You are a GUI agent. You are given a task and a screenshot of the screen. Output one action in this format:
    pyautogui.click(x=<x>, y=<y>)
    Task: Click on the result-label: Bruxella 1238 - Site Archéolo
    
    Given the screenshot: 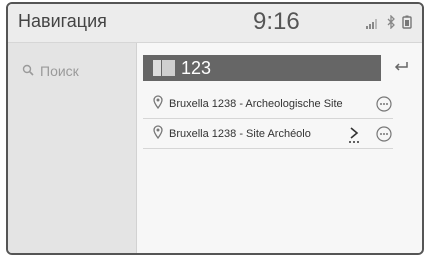 What is the action you would take?
    pyautogui.click(x=240, y=133)
    